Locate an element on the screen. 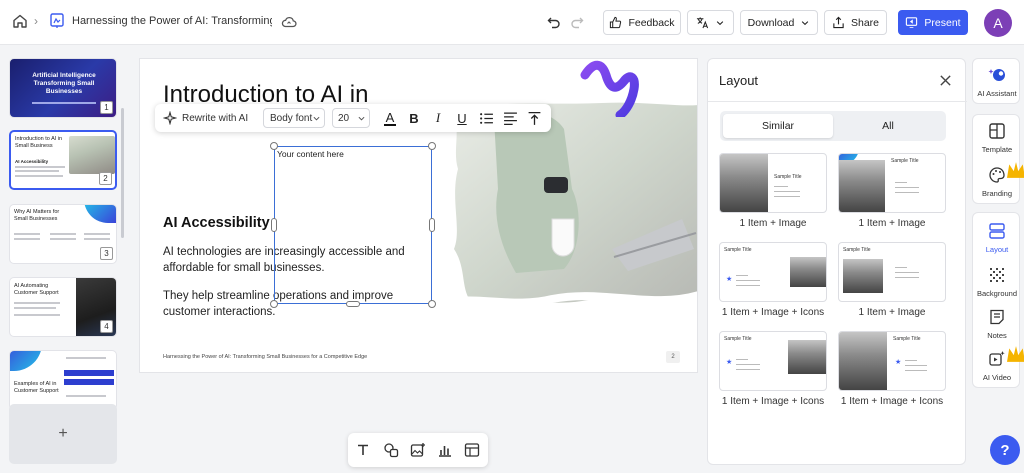 This screenshot has height=473, width=1024. translate-button is located at coordinates (710, 22).